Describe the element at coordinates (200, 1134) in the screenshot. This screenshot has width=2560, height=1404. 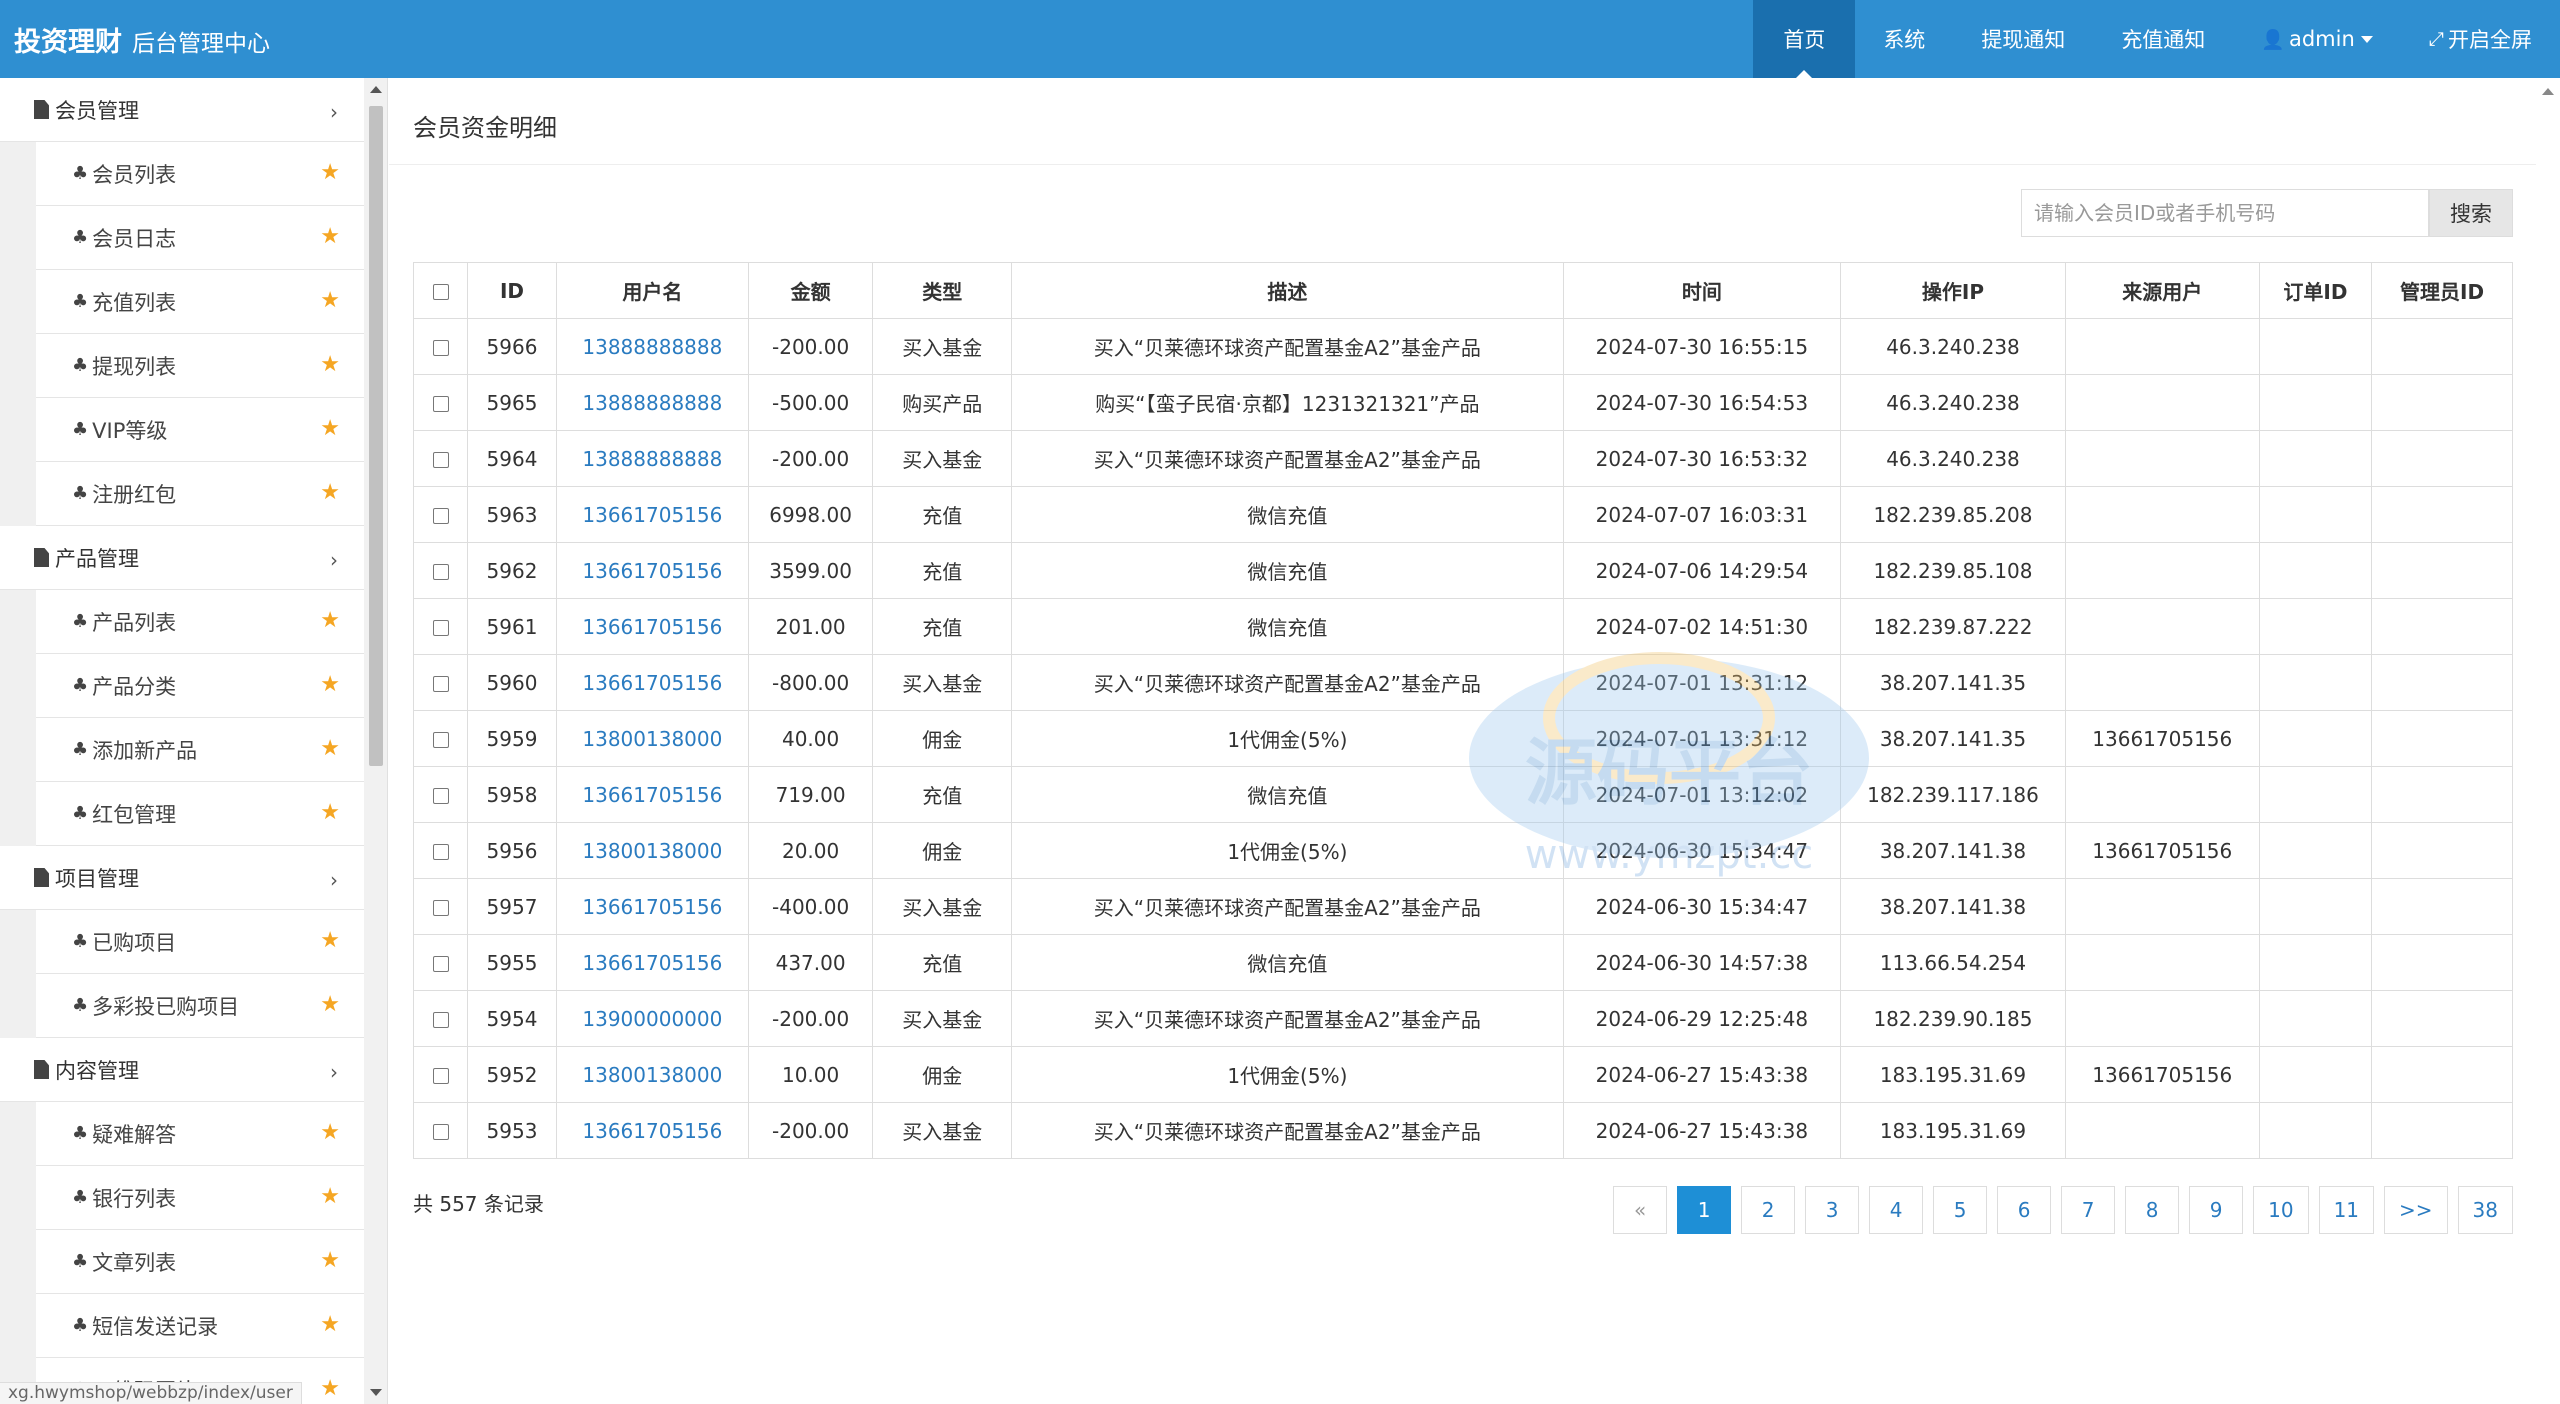
I see `sidebar-item-faq: ♣ 疑难解答 ★` at that location.